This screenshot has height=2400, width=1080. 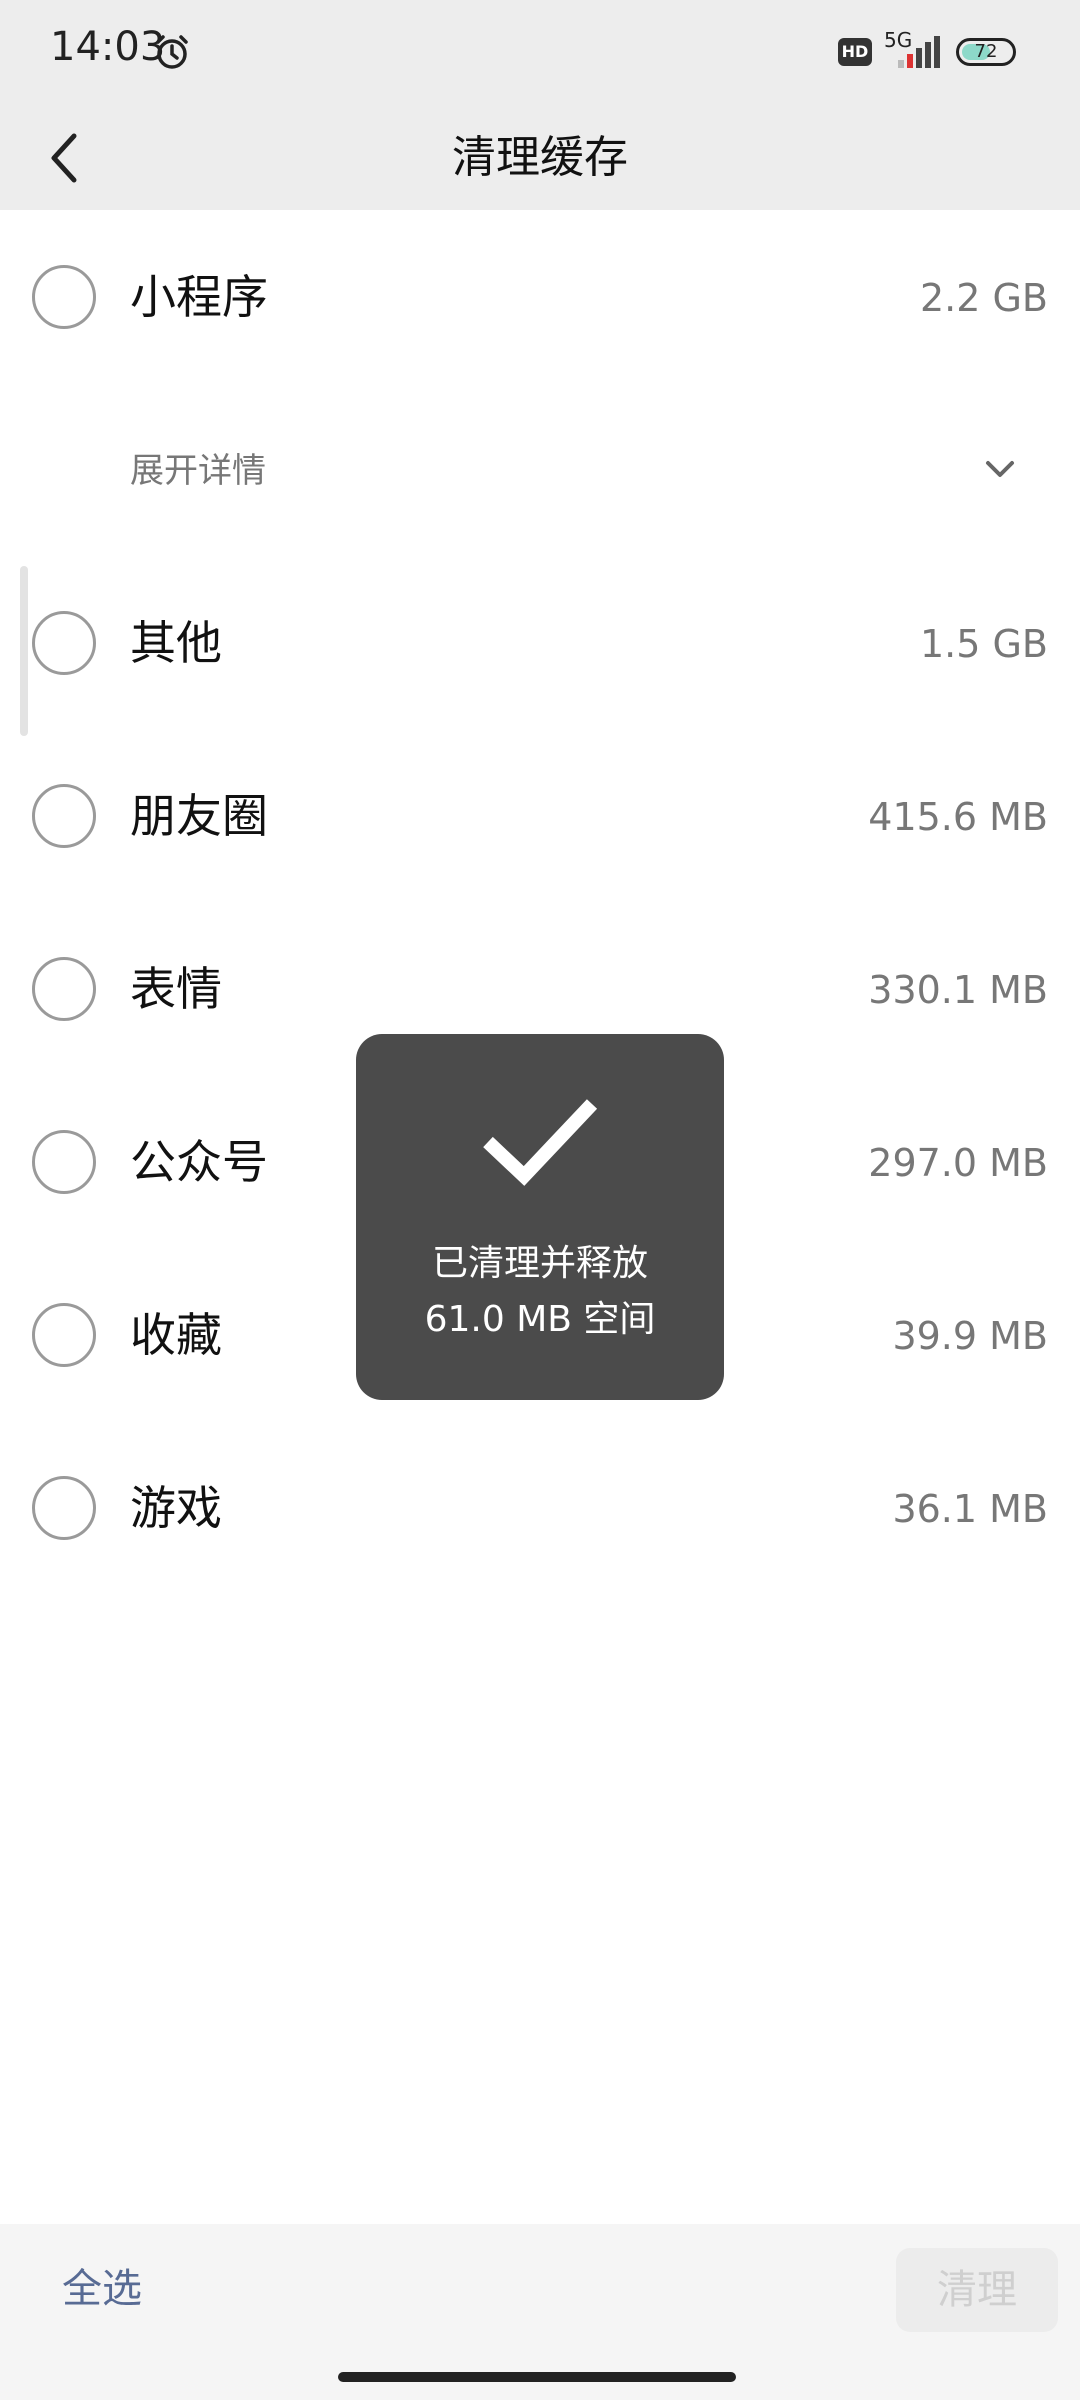 I want to click on toast-line-1: 已清理并释放, so click(x=539, y=1263).